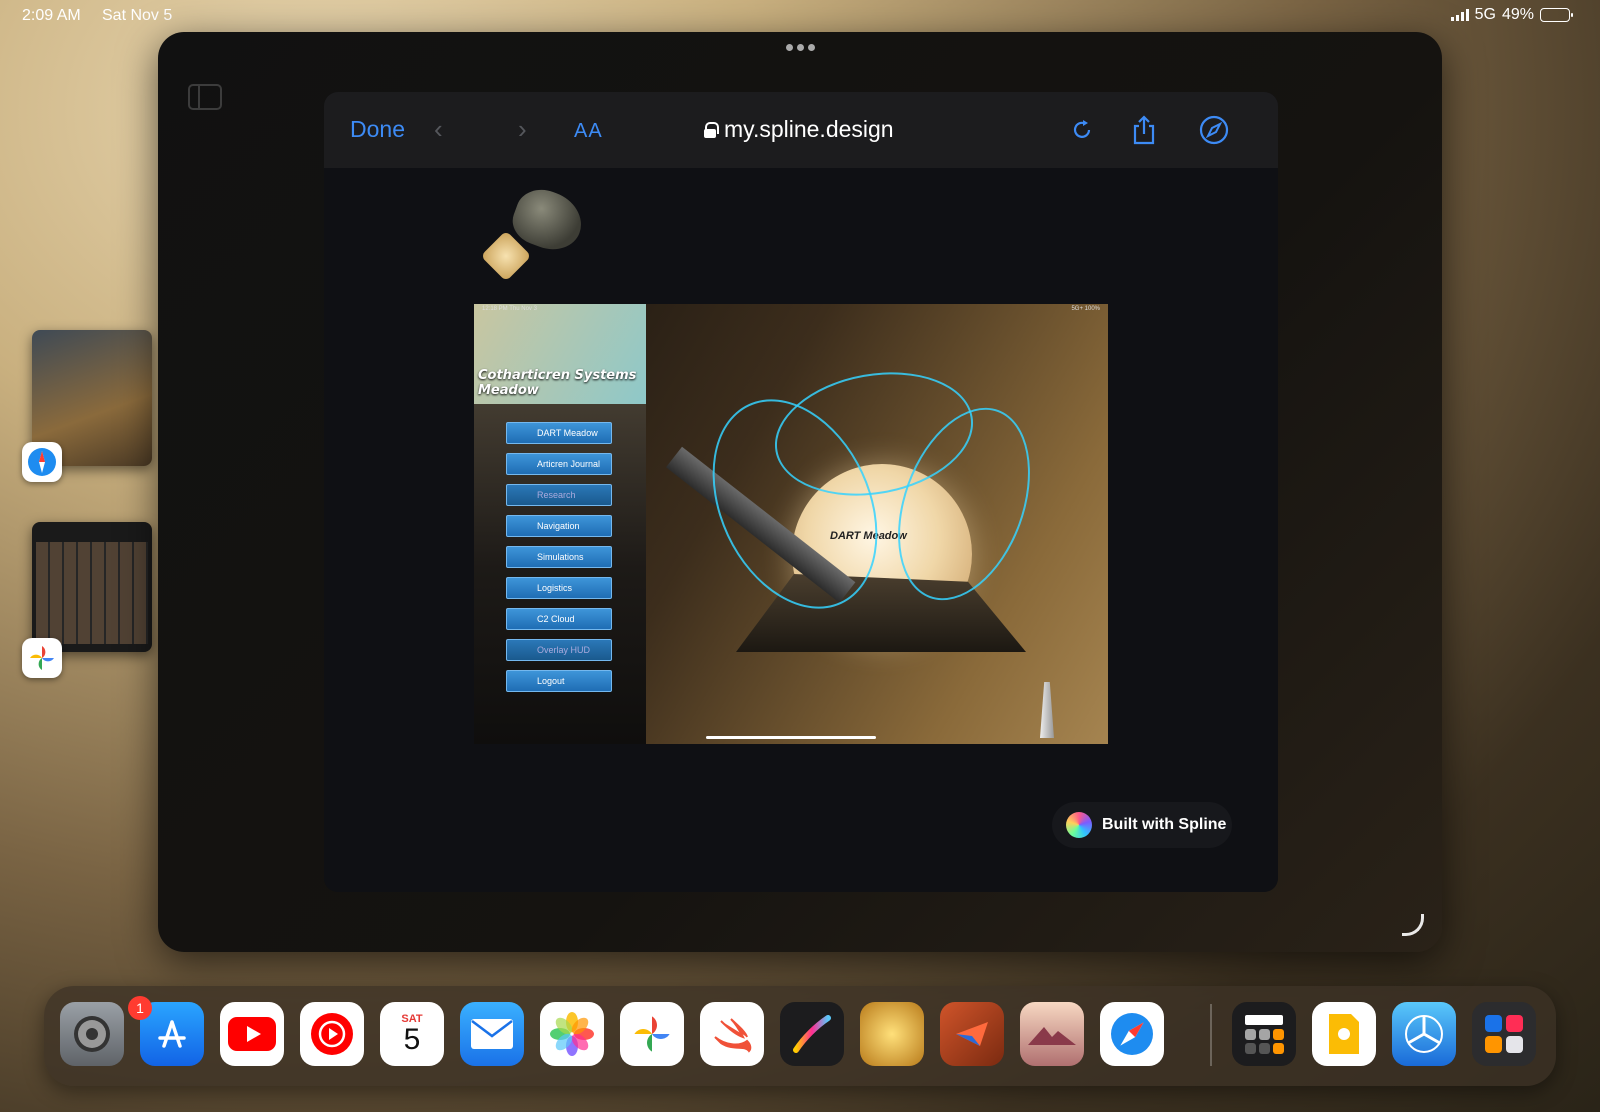  What do you see at coordinates (509, 309) in the screenshot?
I see `embedded-status-time: 12:18 PM Thu Nov 3` at bounding box center [509, 309].